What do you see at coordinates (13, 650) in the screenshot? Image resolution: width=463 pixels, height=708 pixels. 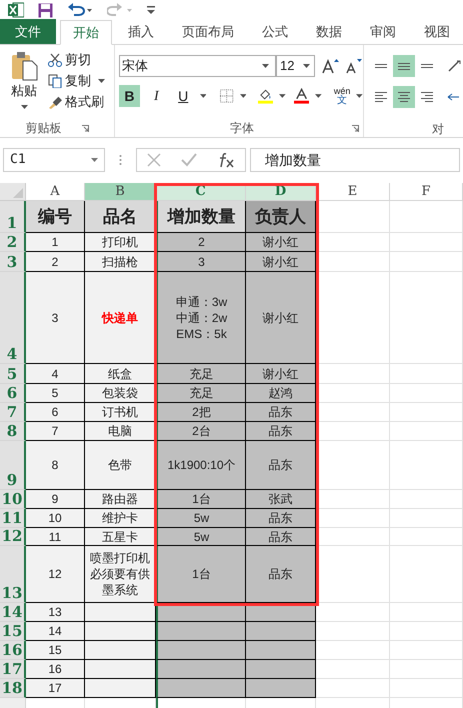 I see `row-header: 16` at bounding box center [13, 650].